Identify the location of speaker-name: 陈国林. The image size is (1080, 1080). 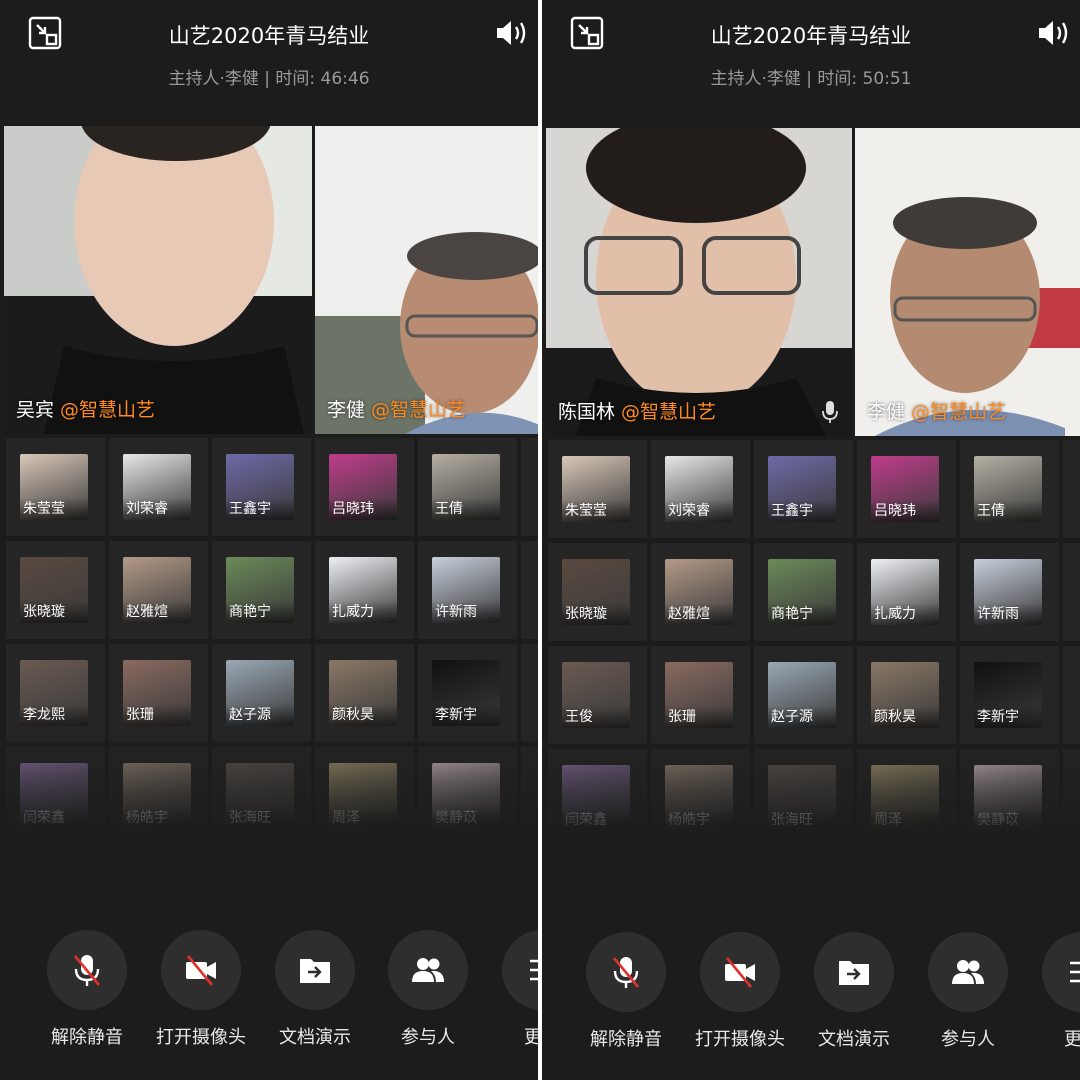
(587, 412).